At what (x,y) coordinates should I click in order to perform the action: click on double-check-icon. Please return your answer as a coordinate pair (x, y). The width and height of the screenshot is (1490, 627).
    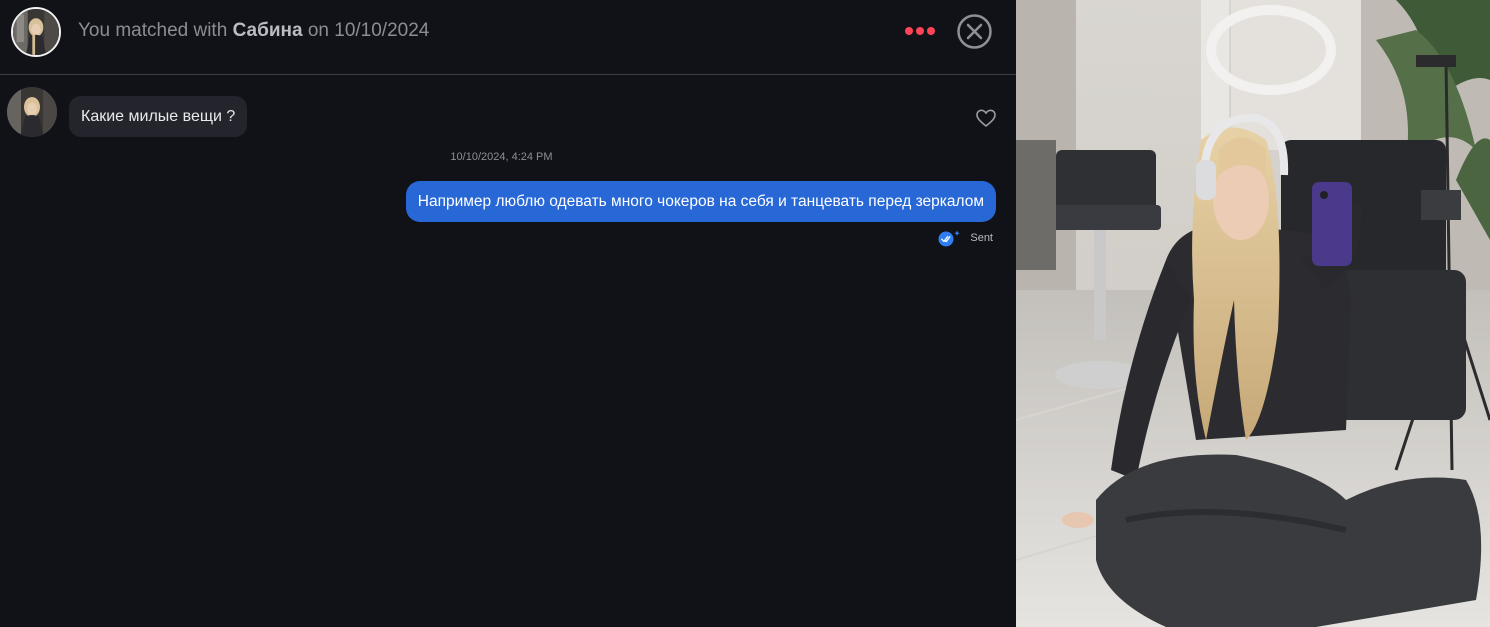
    Looking at the image, I should click on (949, 238).